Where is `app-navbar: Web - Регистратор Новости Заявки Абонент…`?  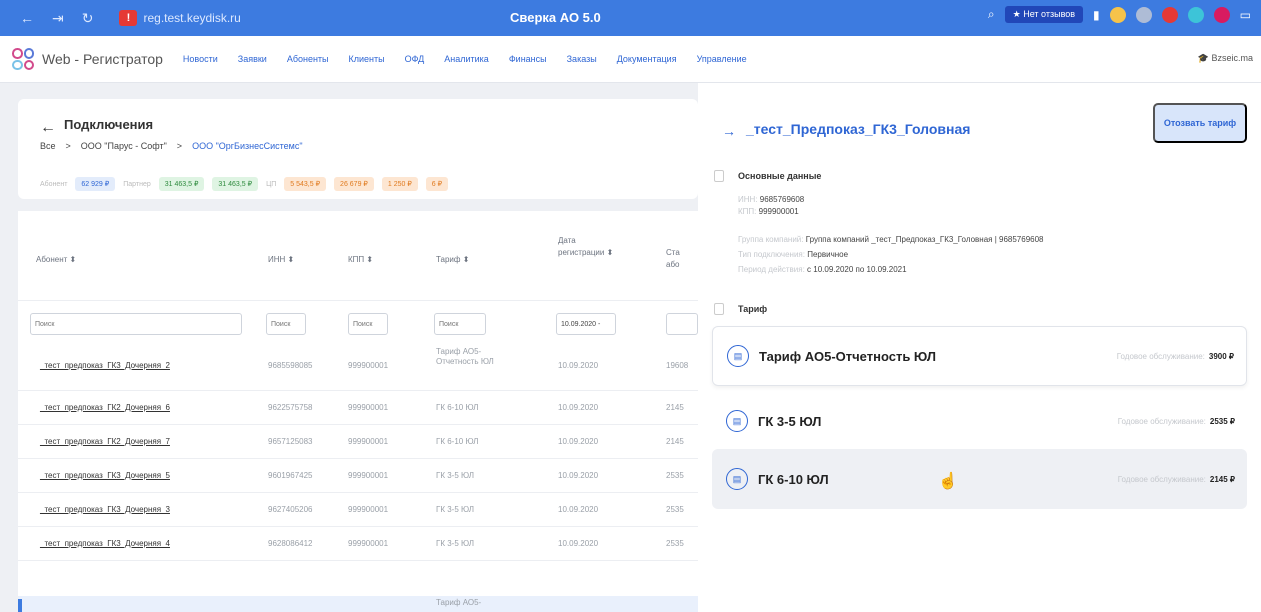
app-navbar: Web - Регистратор Новости Заявки Абонент… is located at coordinates (630, 59).